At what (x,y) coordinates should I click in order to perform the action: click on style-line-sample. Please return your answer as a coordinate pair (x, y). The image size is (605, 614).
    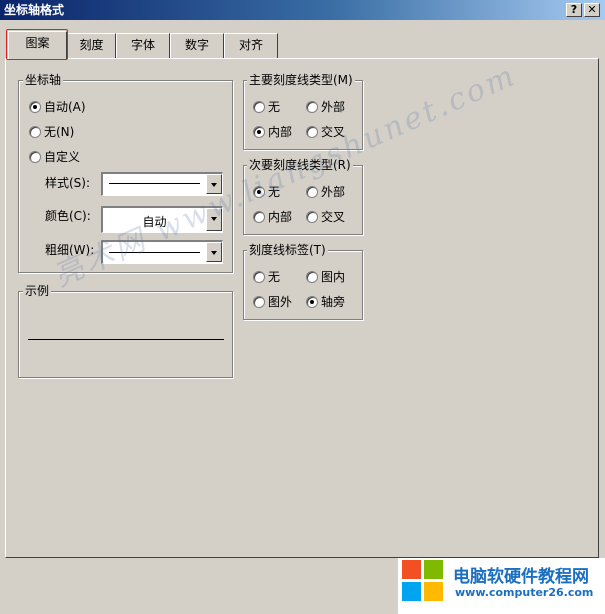
    Looking at the image, I should click on (154, 183).